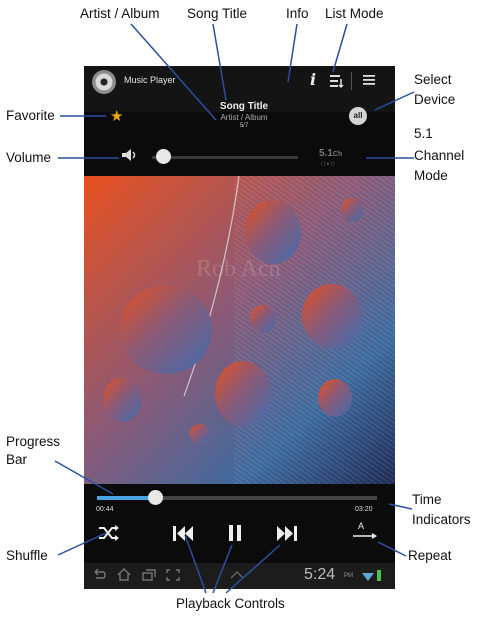  Describe the element at coordinates (17, 459) in the screenshot. I see `callout-progress-line2: Bar` at that location.